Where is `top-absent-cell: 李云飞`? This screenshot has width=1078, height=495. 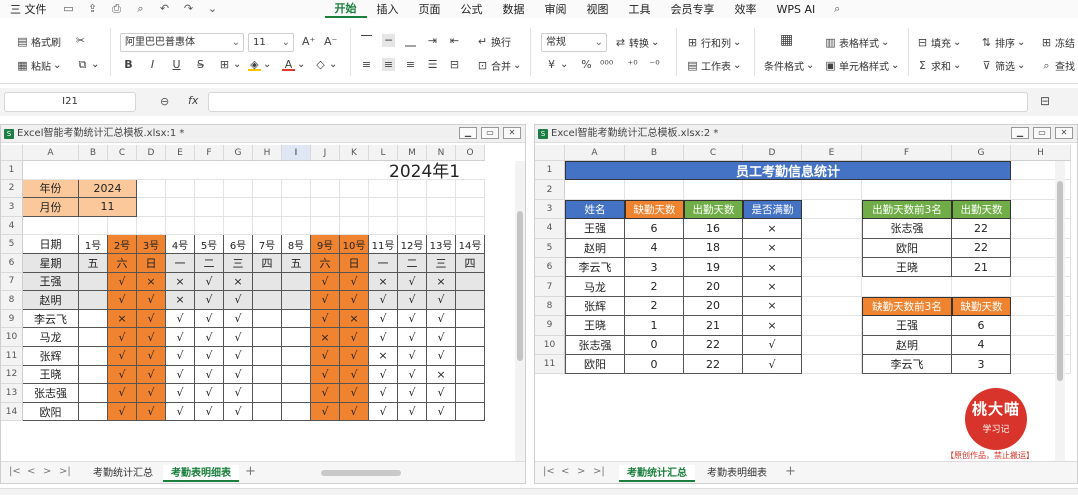
top-absent-cell: 李云飞 is located at coordinates (907, 365).